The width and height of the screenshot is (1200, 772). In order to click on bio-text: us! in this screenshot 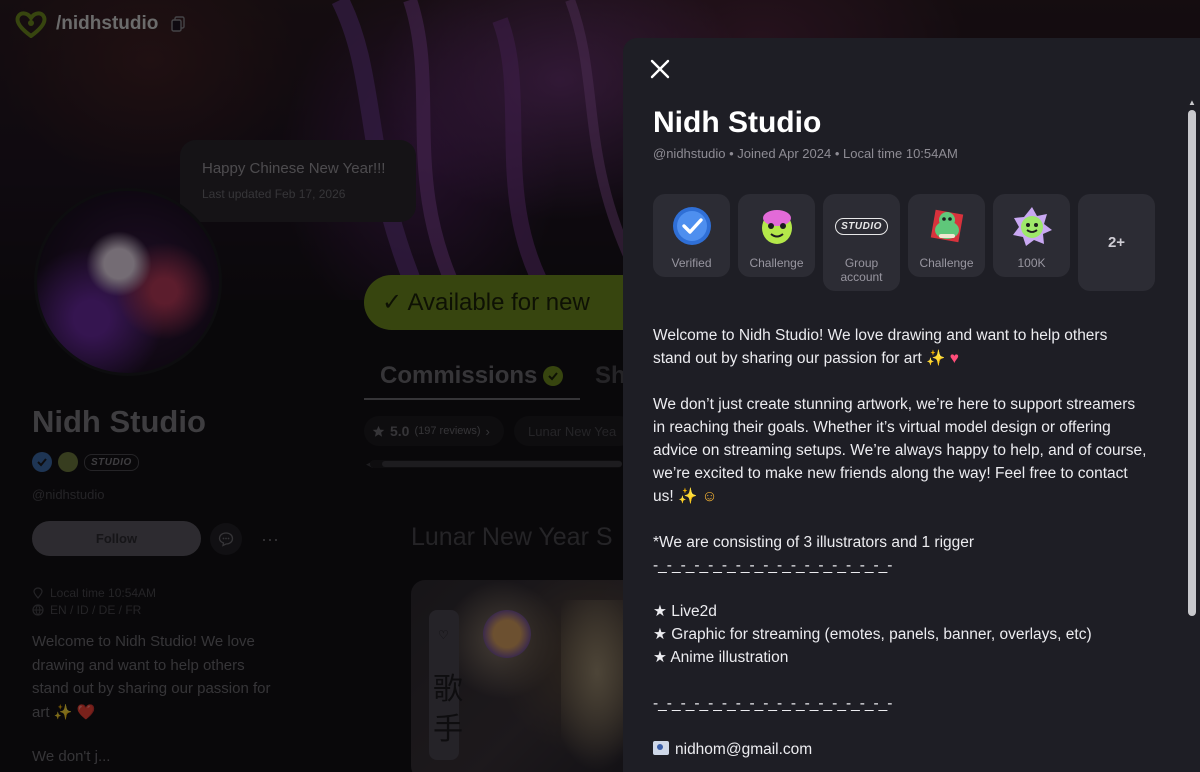, I will do `click(663, 496)`.